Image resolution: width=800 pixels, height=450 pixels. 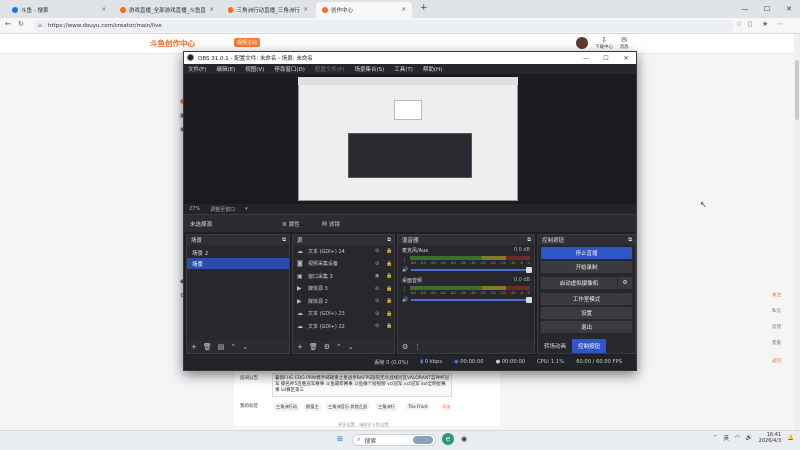 I want to click on more-icon: ⋯, so click(x=779, y=24).